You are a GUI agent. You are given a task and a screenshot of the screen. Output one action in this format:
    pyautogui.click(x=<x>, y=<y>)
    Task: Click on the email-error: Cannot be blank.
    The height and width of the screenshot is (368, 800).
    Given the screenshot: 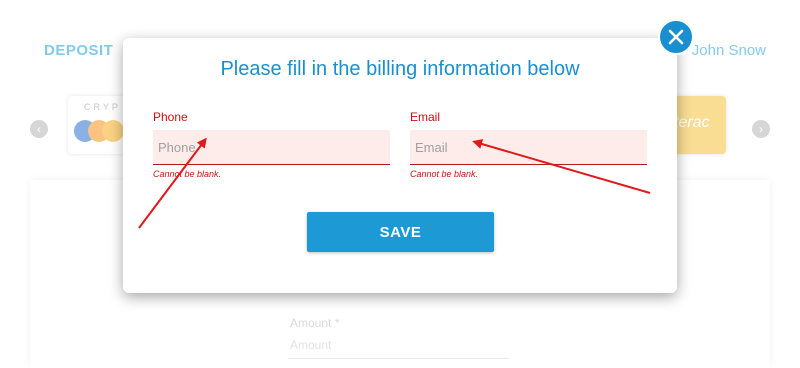 What is the action you would take?
    pyautogui.click(x=444, y=174)
    